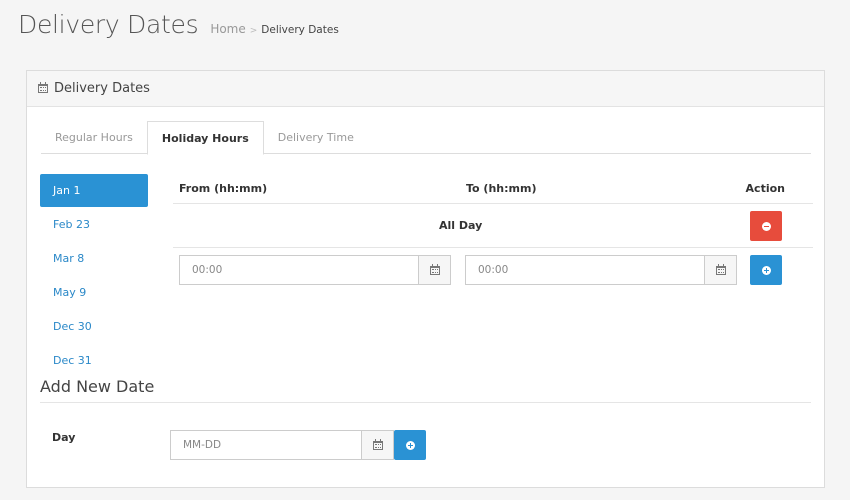  Describe the element at coordinates (64, 437) in the screenshot. I see `day-label: Day` at that location.